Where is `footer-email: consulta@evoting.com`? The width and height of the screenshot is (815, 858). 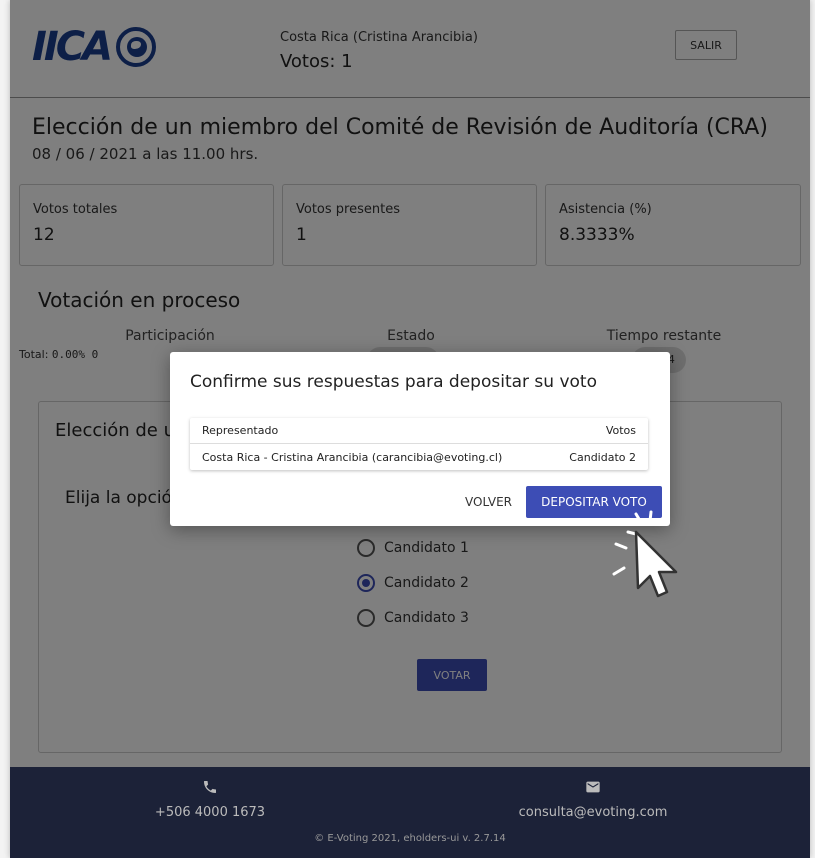 footer-email: consulta@evoting.com is located at coordinates (593, 812).